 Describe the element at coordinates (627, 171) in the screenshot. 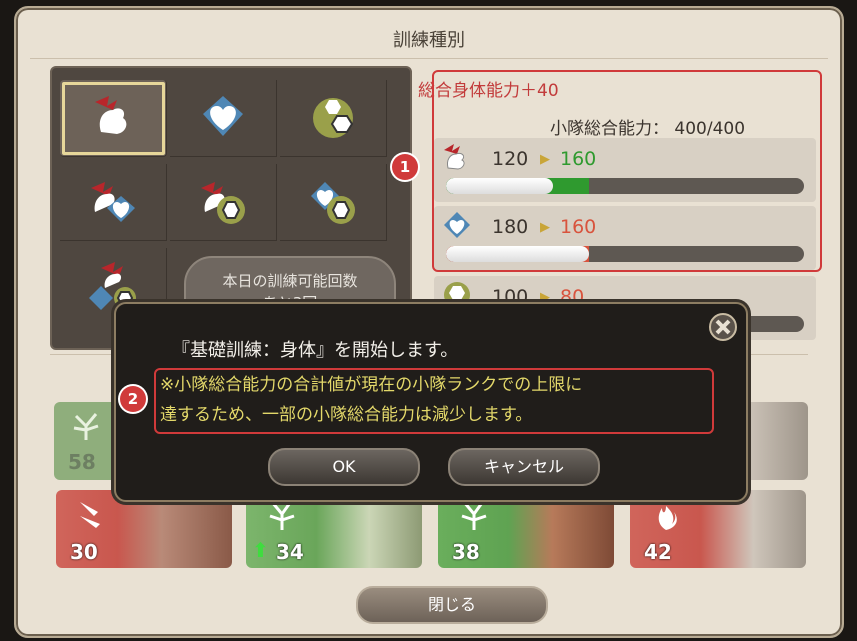

I see `stats-highlight-box` at that location.